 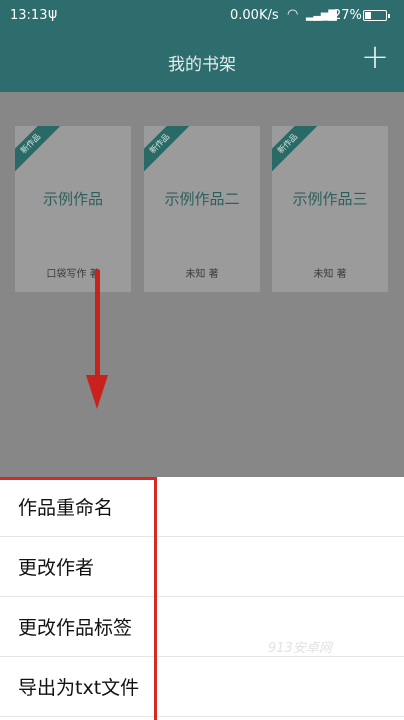 What do you see at coordinates (202, 199) in the screenshot?
I see `book-title: 示例作品二` at bounding box center [202, 199].